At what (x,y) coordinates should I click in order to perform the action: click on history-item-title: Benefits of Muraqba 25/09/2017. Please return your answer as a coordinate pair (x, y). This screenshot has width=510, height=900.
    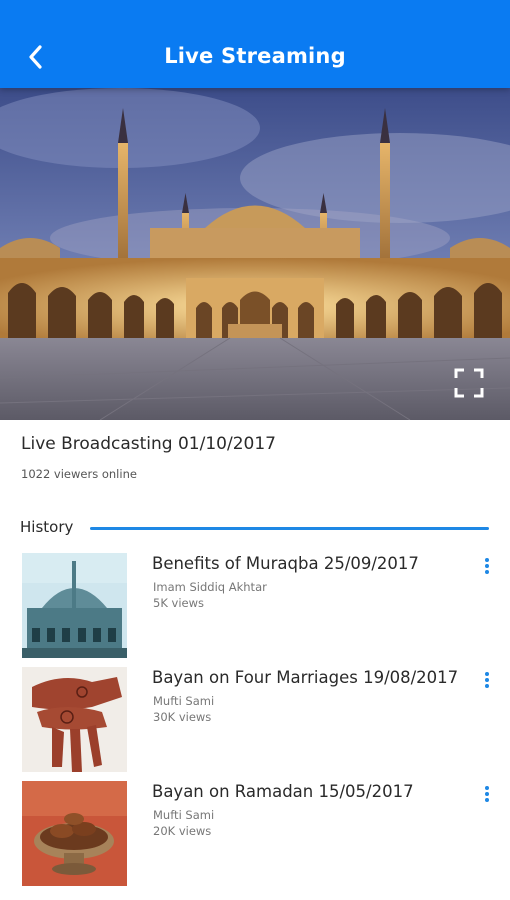
    Looking at the image, I should click on (285, 563).